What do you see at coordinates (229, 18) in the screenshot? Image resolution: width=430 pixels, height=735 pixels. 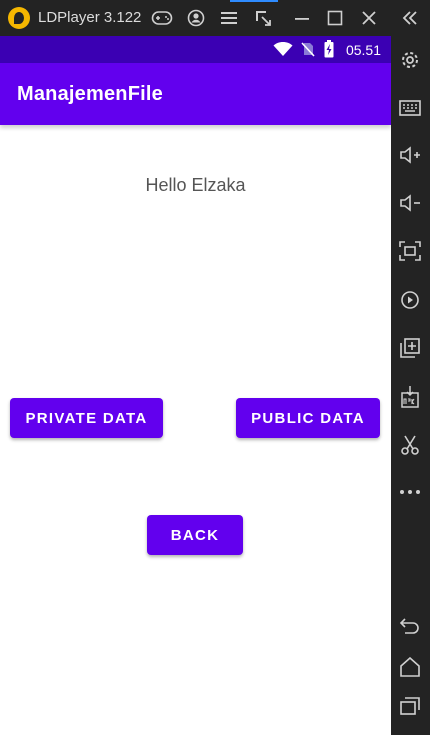 I see `menu-icon` at bounding box center [229, 18].